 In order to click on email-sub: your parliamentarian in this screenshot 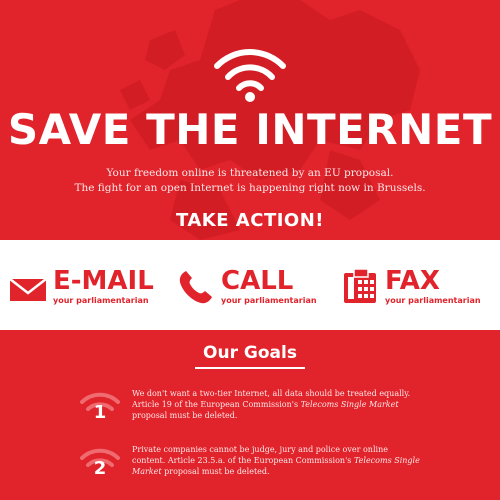, I will do `click(101, 300)`.